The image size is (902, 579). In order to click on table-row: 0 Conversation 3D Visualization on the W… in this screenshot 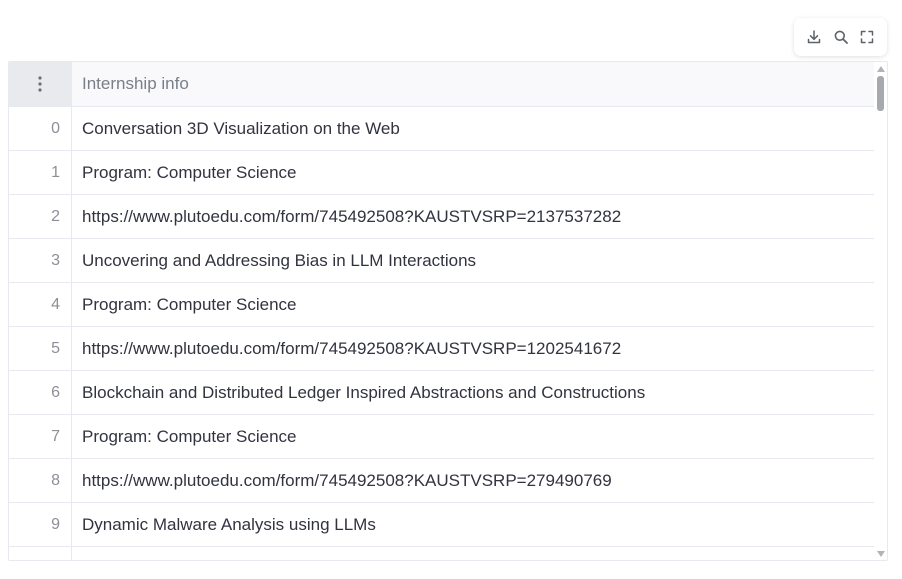, I will do `click(442, 129)`.